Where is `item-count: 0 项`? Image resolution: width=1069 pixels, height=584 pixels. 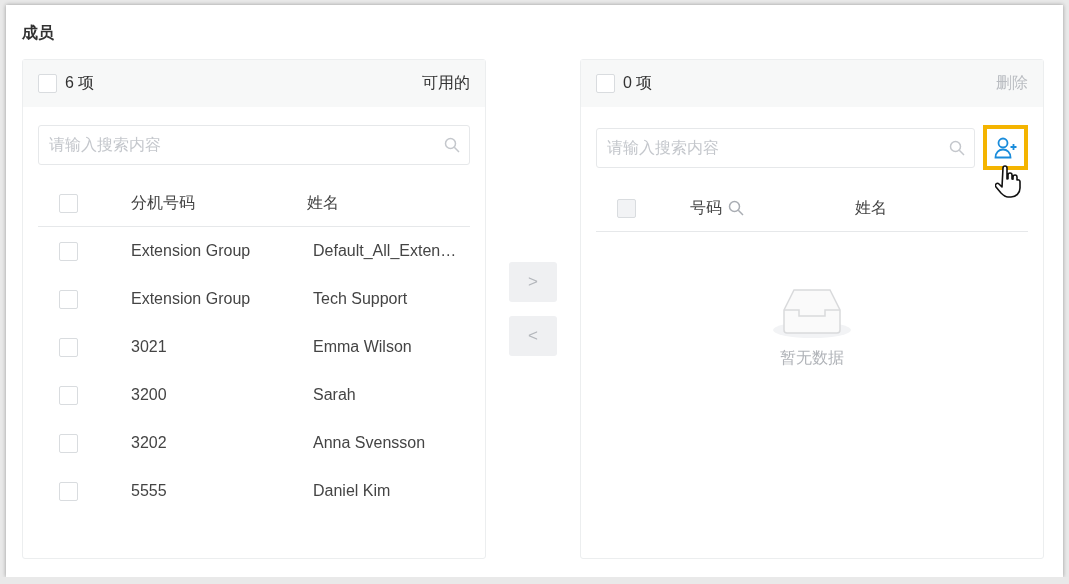
item-count: 0 项 is located at coordinates (638, 83).